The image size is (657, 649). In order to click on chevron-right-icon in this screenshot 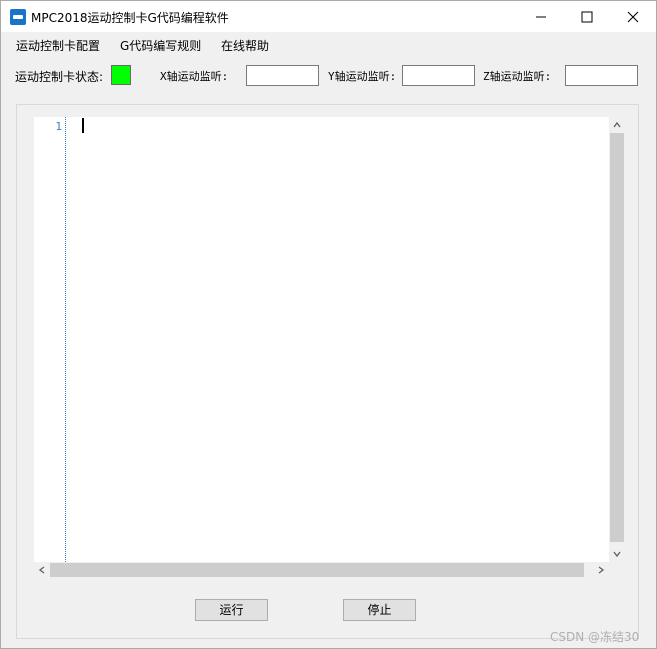, I will do `click(601, 570)`.